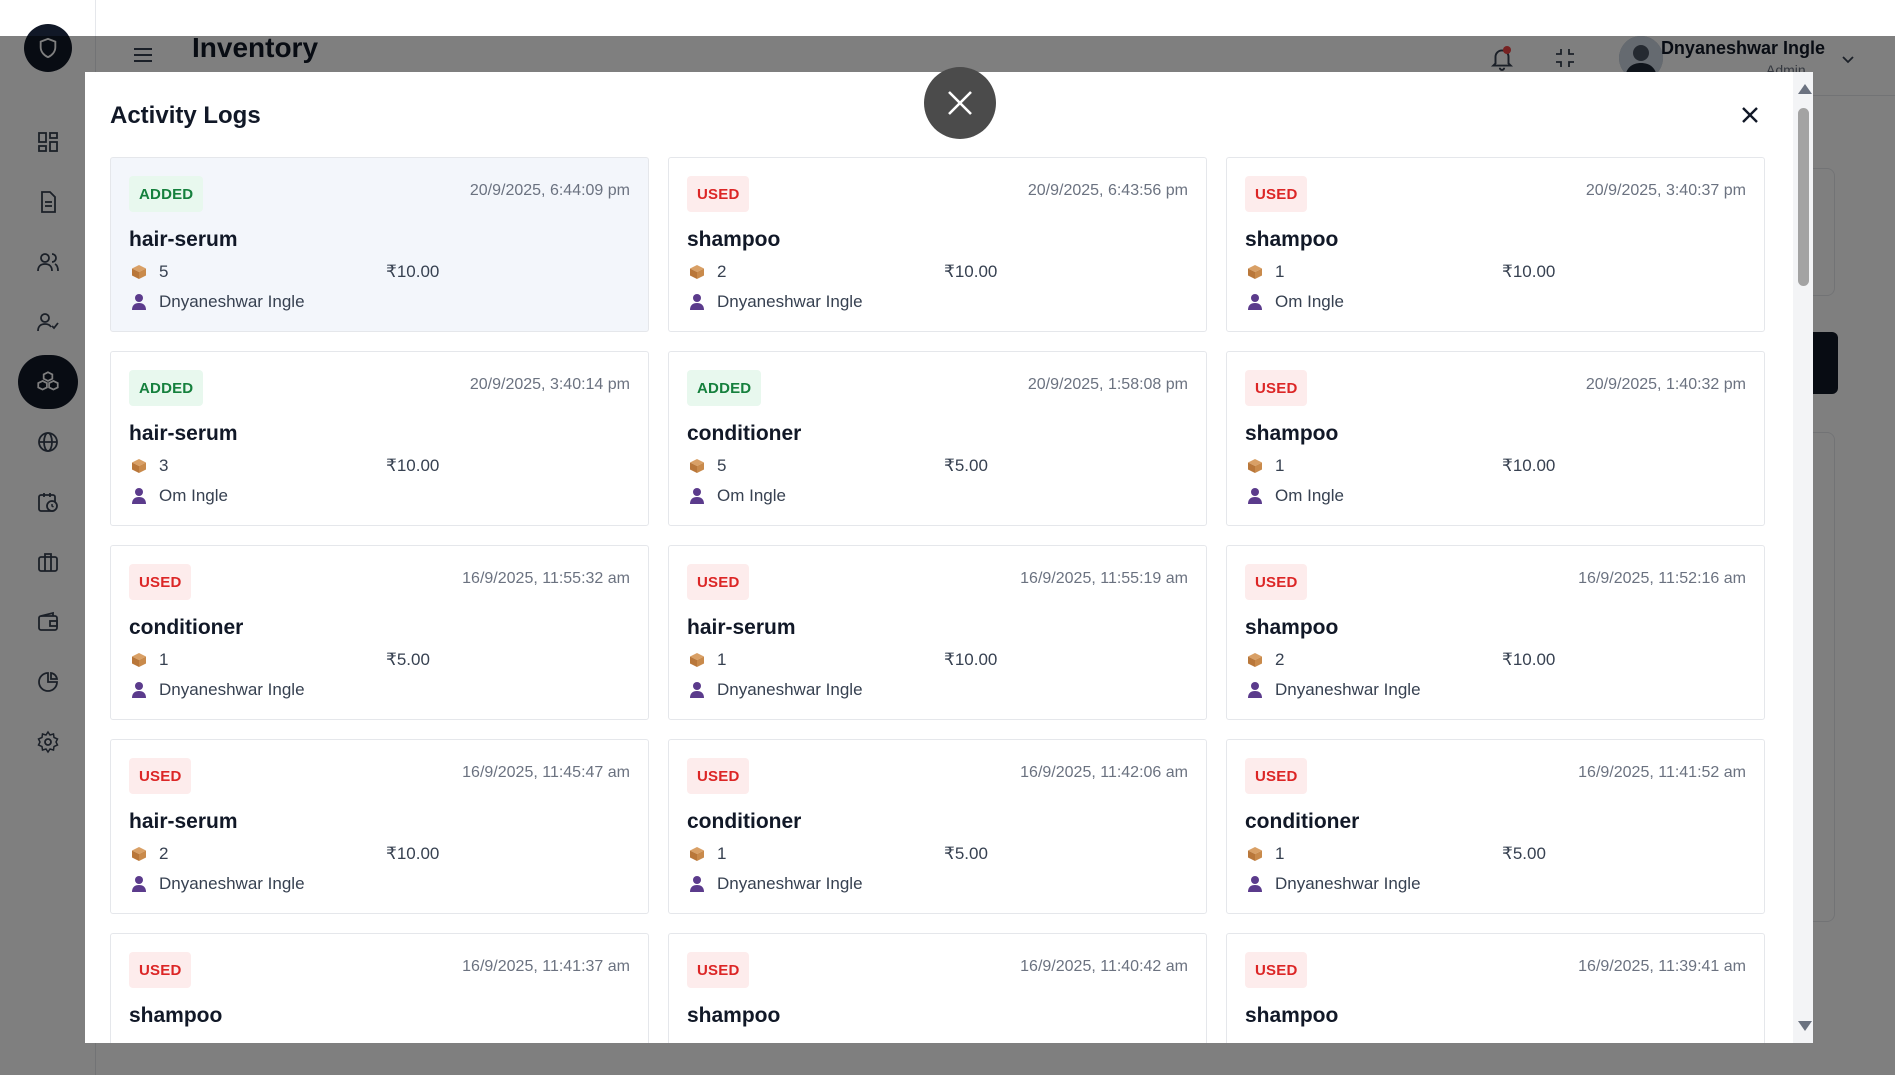  What do you see at coordinates (1662, 772) in the screenshot?
I see `log-timestamp: 16/9/2025, 11:41:52 am` at bounding box center [1662, 772].